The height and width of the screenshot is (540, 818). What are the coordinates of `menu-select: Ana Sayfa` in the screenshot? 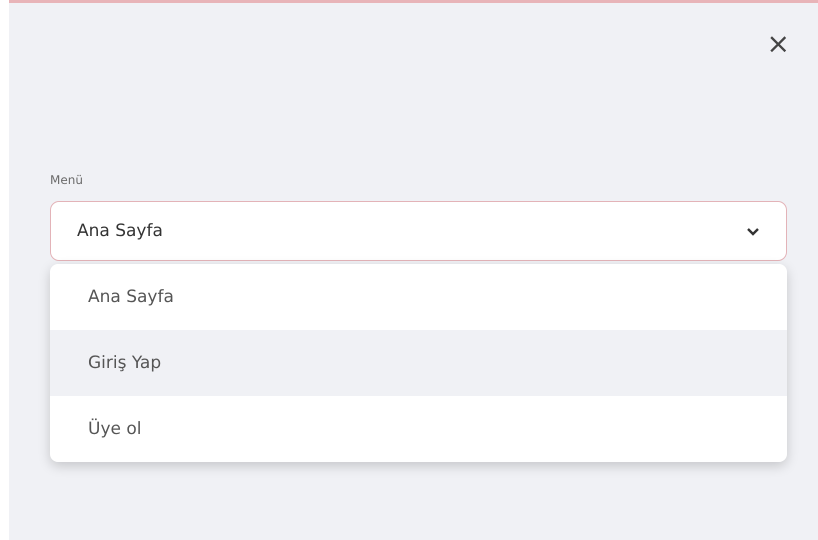 It's located at (418, 231).